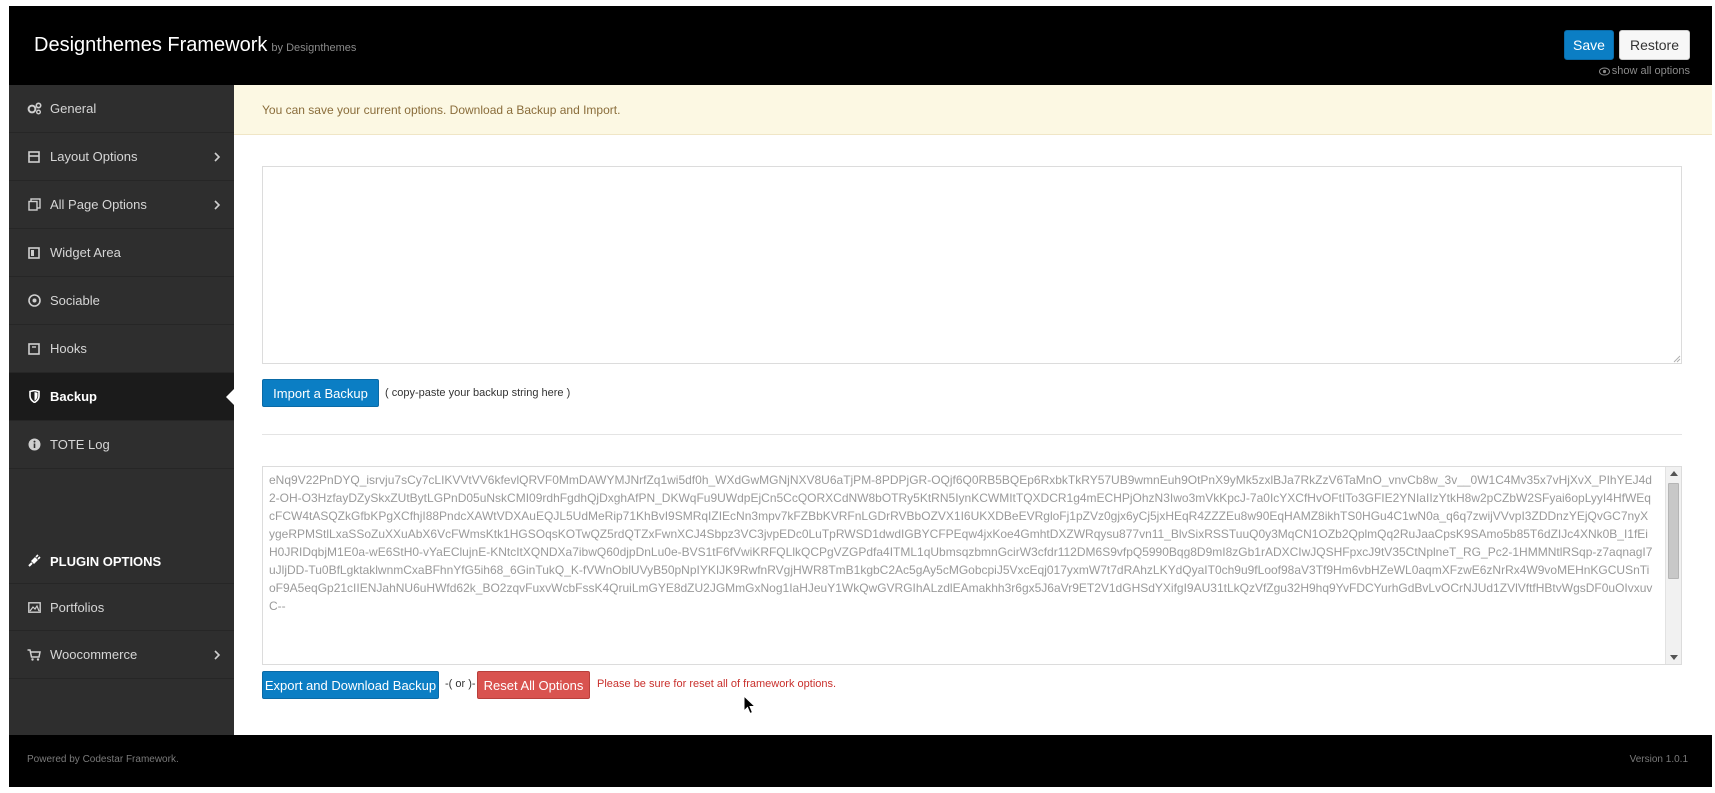 The image size is (1715, 793). I want to click on sidebar-item-label: TOTE Log, so click(80, 444).